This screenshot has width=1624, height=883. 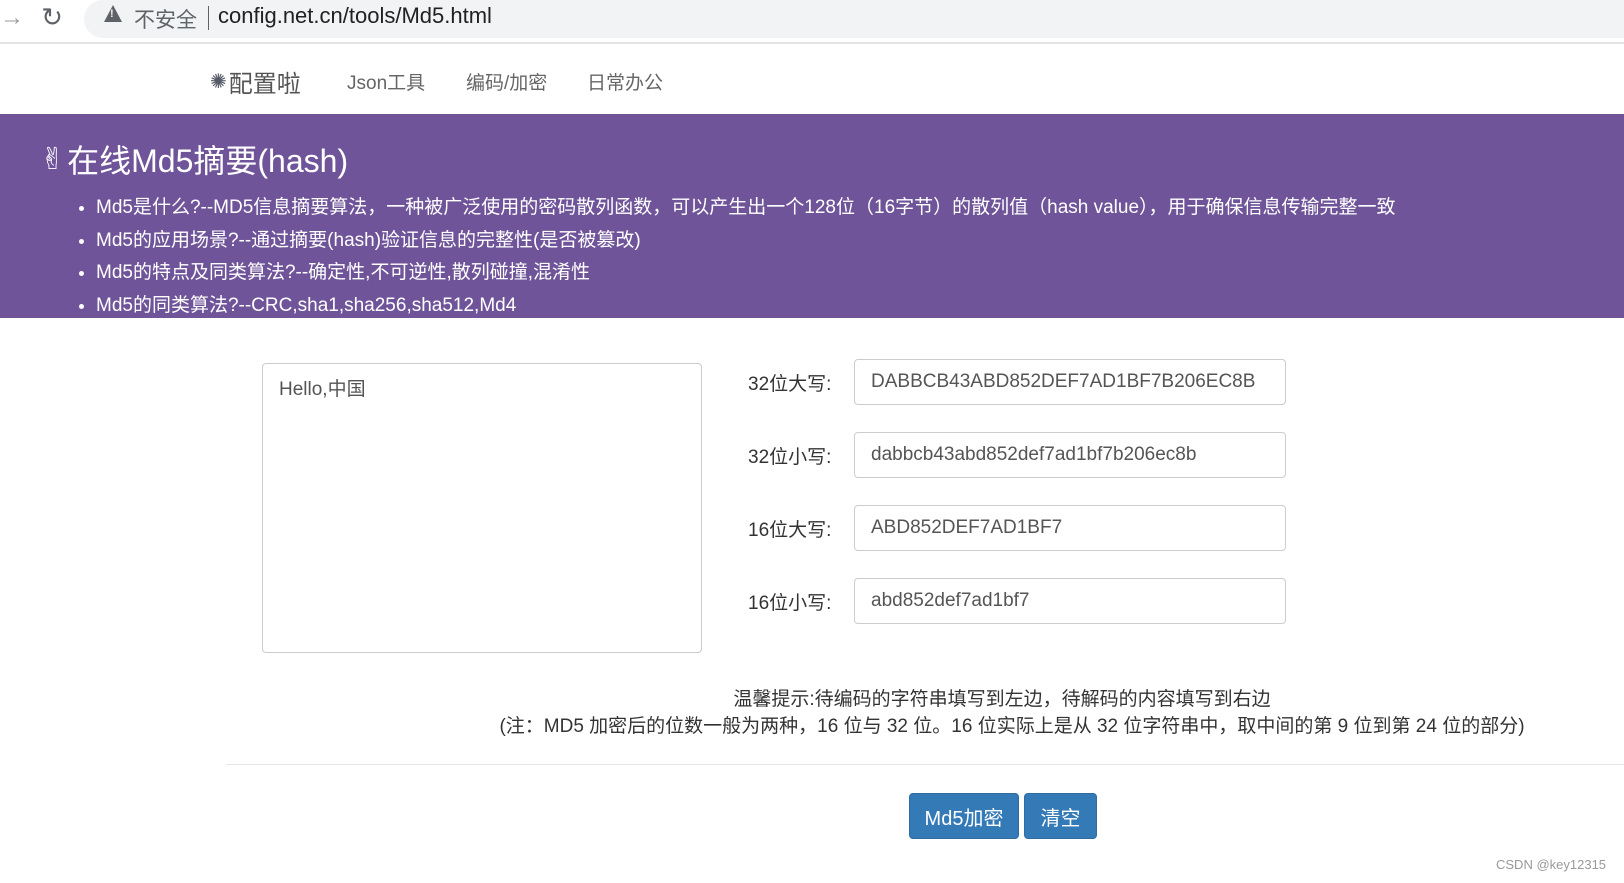 What do you see at coordinates (386, 81) in the screenshot?
I see `nav-link-json: Json工具` at bounding box center [386, 81].